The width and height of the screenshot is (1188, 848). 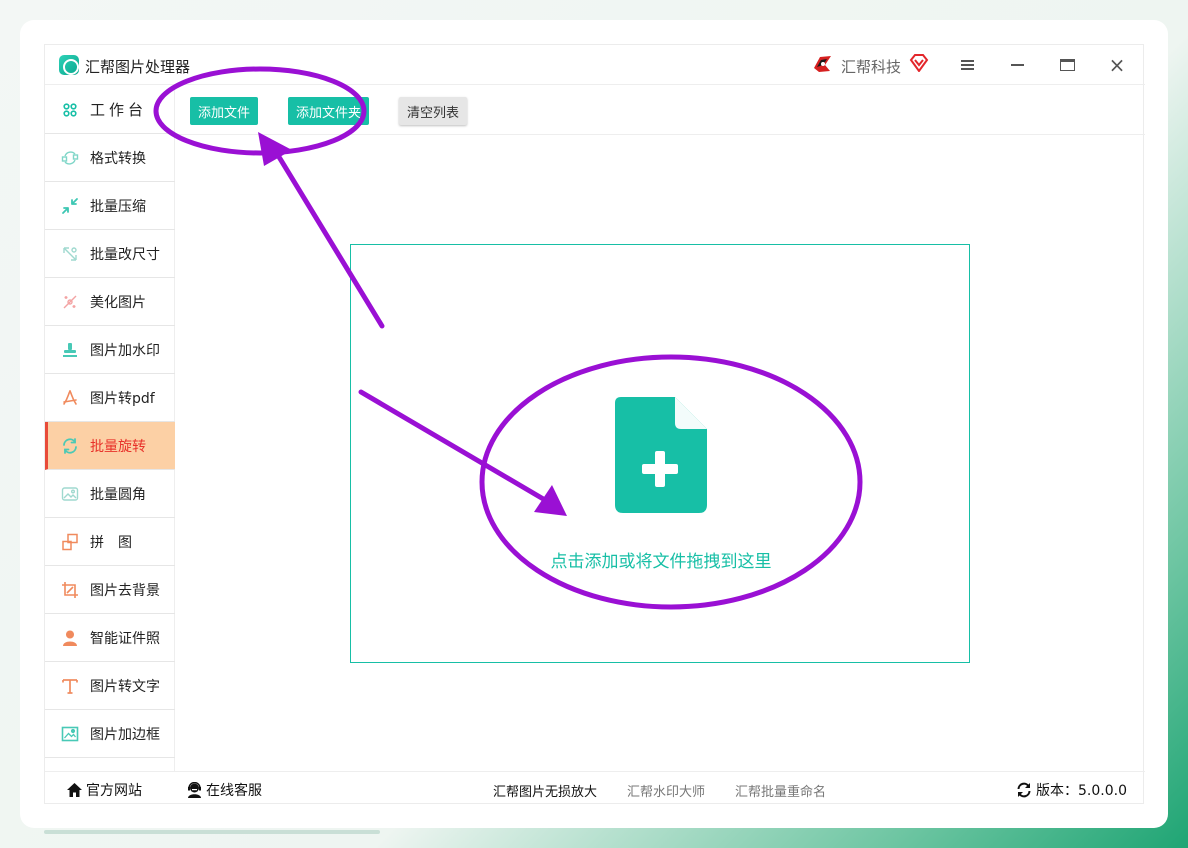 What do you see at coordinates (780, 790) in the screenshot?
I see `batch-rename-link: 汇帮批量重命名` at bounding box center [780, 790].